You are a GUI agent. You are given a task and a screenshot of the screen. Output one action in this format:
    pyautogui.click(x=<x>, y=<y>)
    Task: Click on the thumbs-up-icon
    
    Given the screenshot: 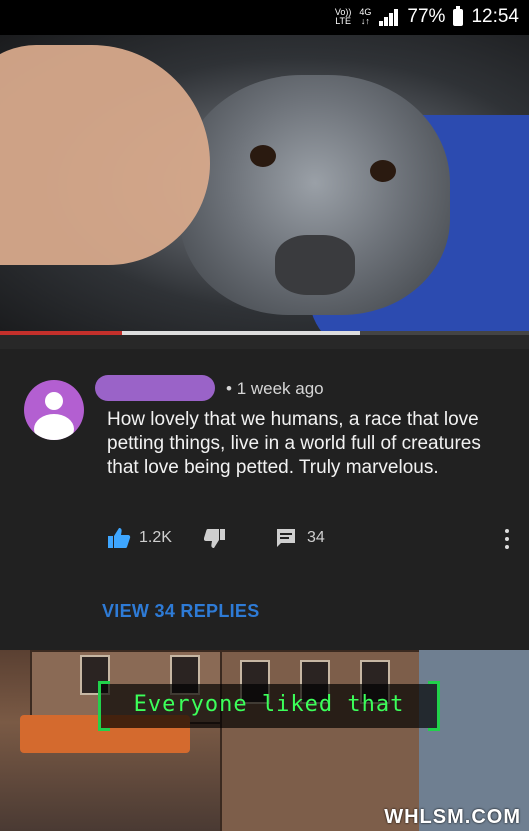 What is the action you would take?
    pyautogui.click(x=119, y=538)
    